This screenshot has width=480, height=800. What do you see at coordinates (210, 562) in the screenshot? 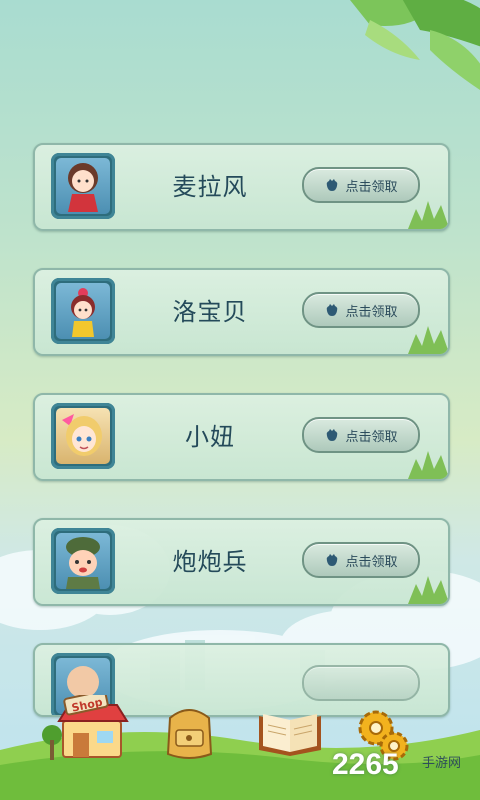
I see `reward-name: 炮炮兵` at bounding box center [210, 562].